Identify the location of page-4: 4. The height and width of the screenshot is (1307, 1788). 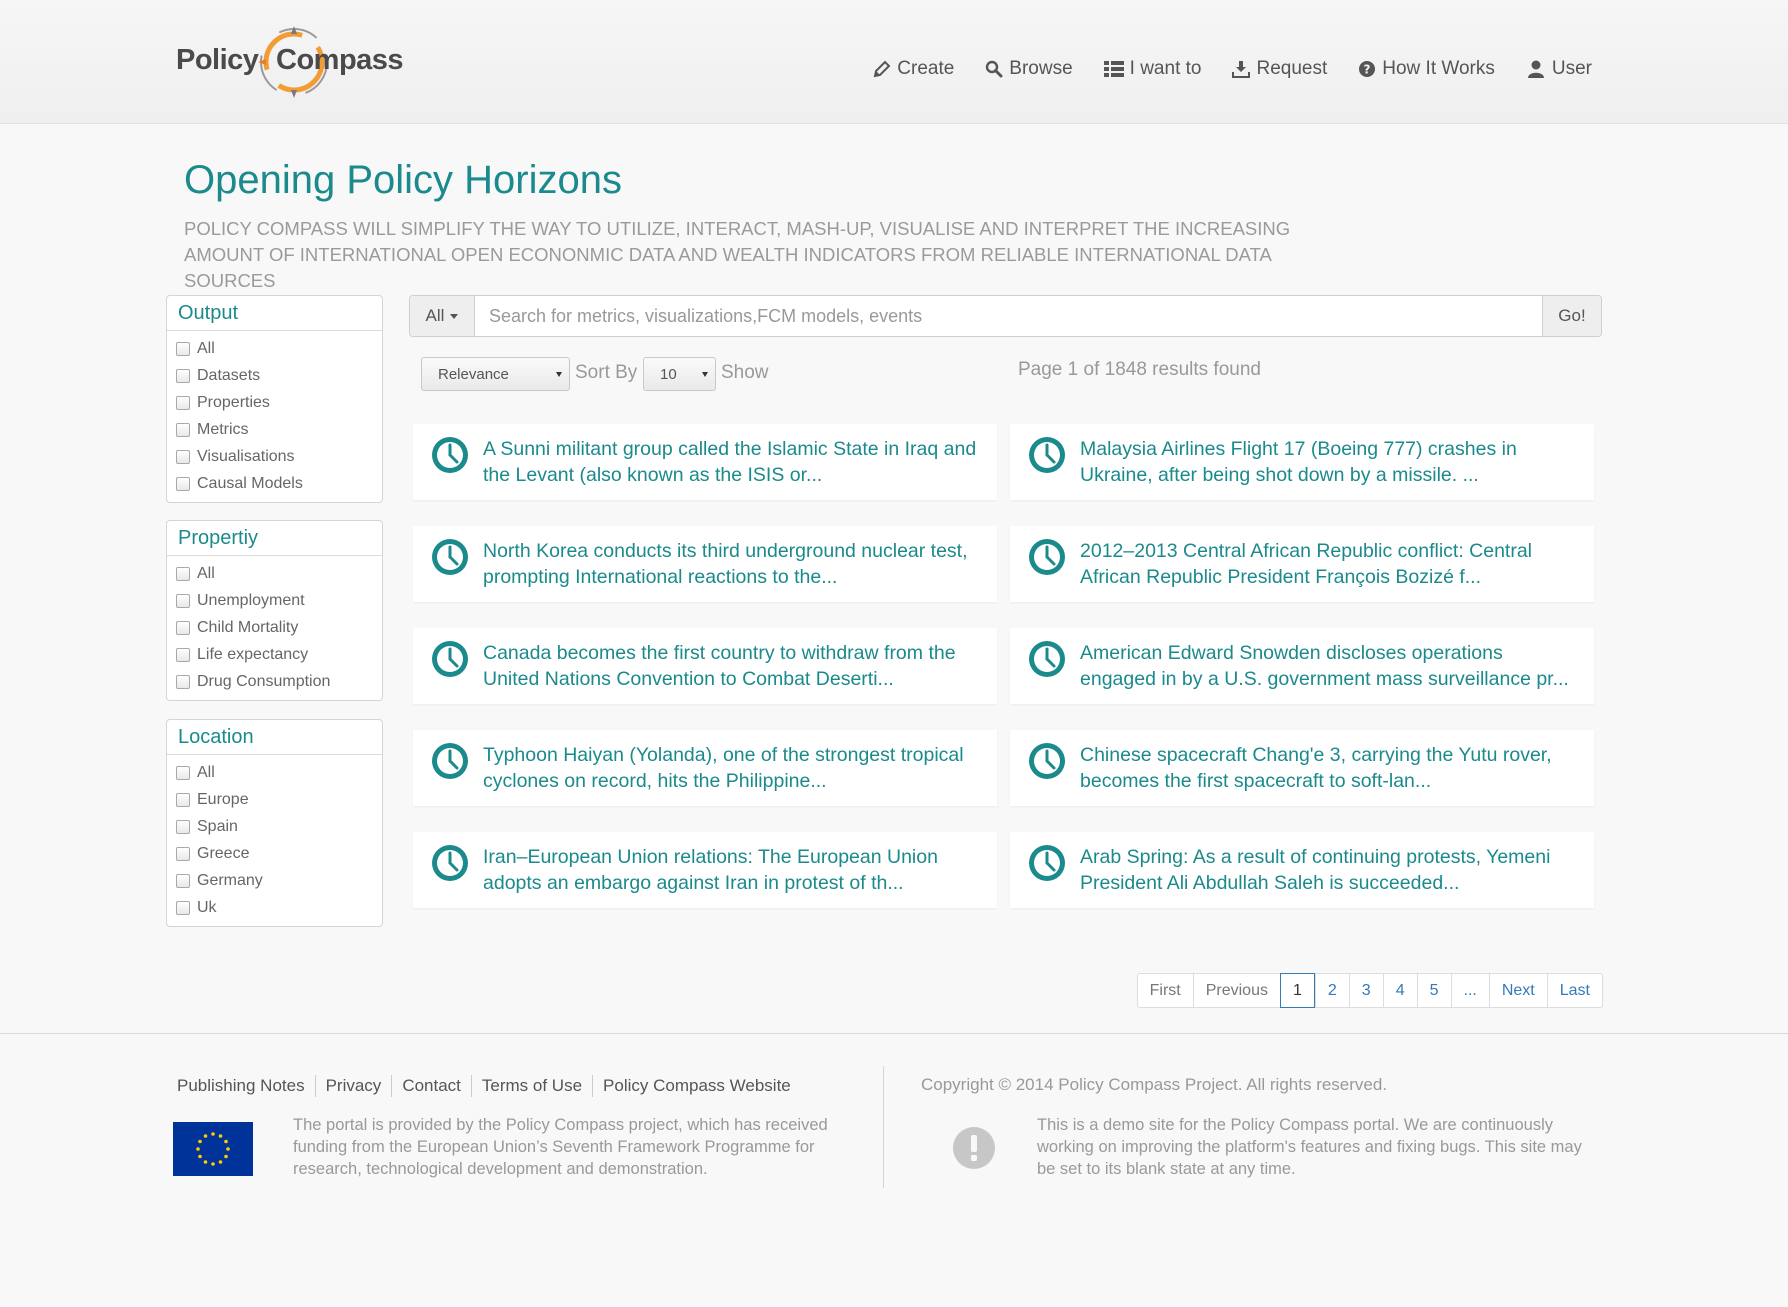
(1399, 990).